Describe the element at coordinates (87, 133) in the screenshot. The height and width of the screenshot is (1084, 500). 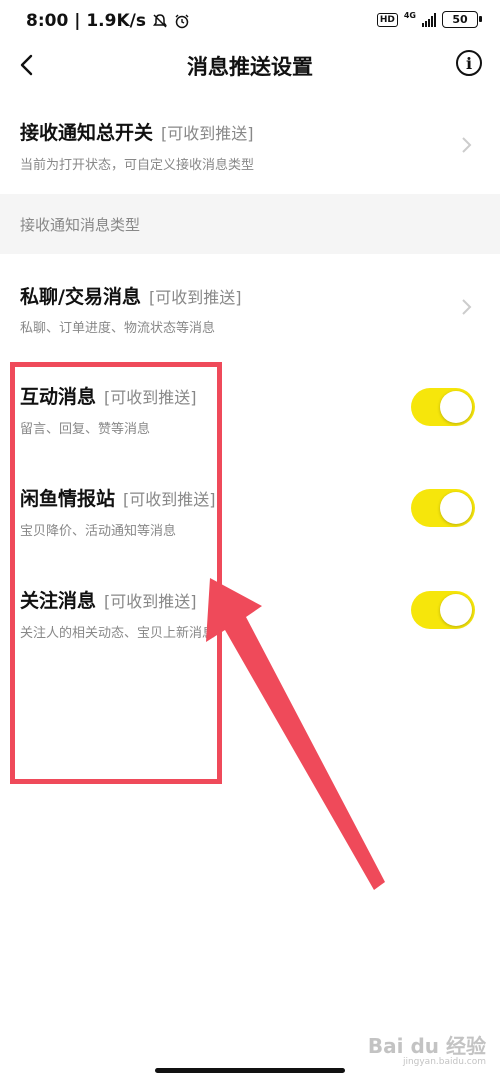
I see `master-switch-title: 接收通知总开关` at that location.